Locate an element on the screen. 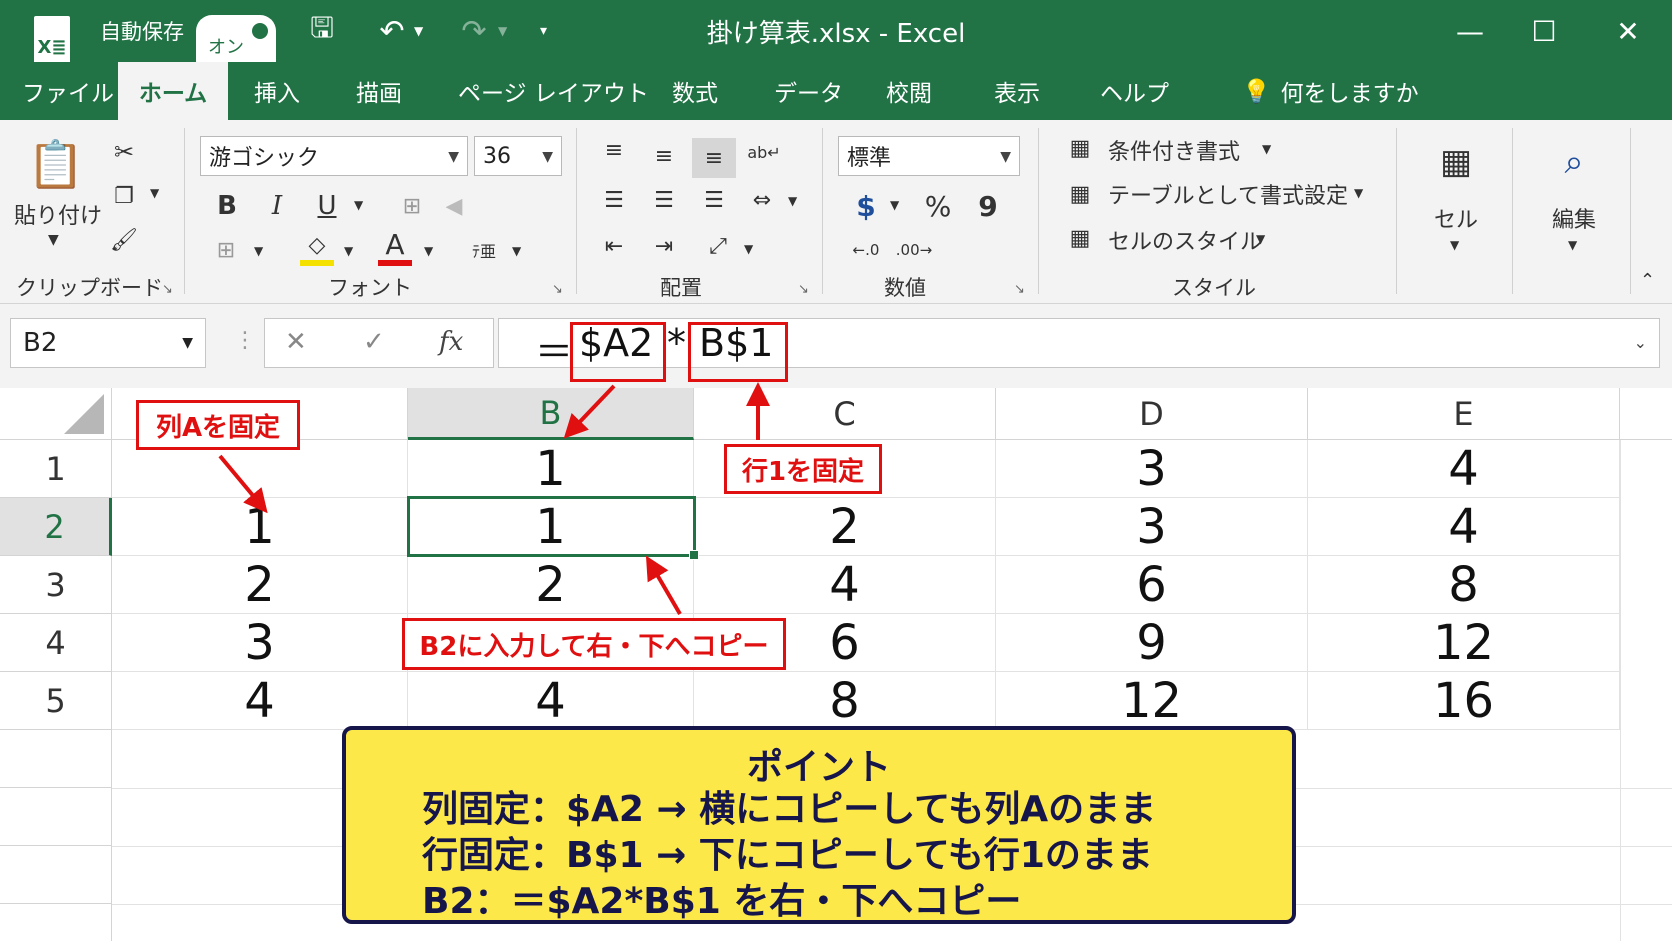 Image resolution: width=1672 pixels, height=941 pixels. point-line-3: B2：＝$A2*B$1 を右・下へコピー is located at coordinates (722, 901).